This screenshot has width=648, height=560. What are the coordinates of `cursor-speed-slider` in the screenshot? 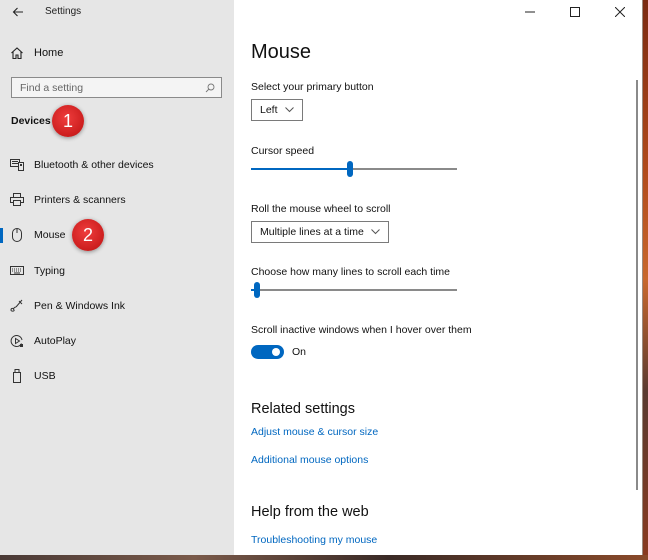 It's located at (354, 169).